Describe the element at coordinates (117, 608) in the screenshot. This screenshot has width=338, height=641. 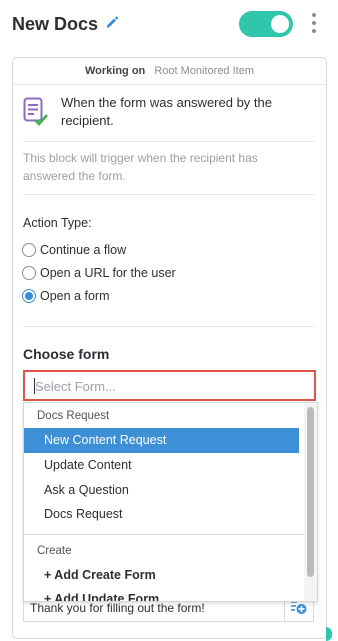
I see `message-text: Thank you for filling out the form!` at that location.